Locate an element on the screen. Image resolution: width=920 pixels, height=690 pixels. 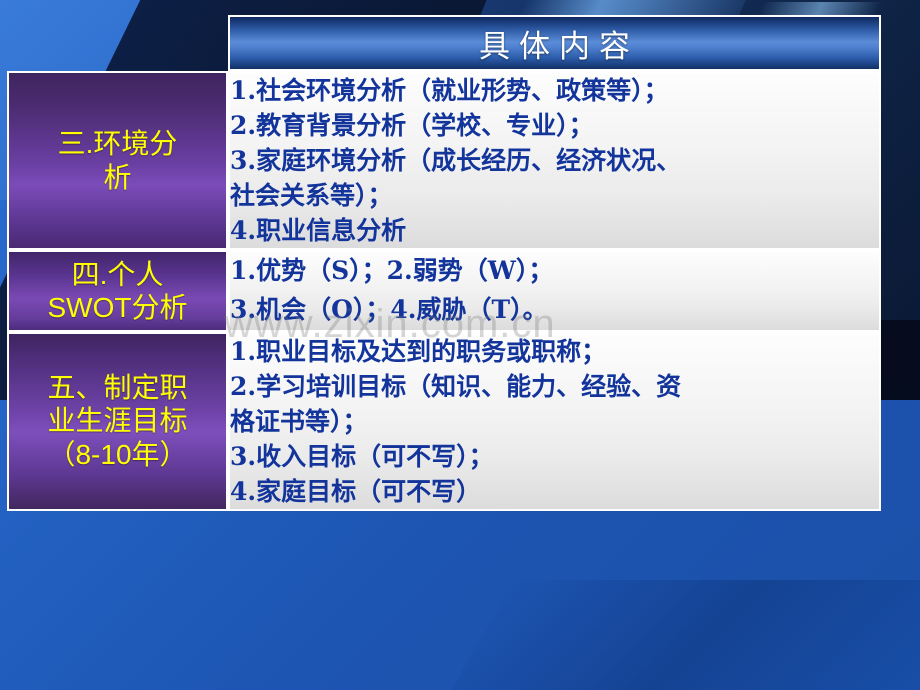
row-label-environment-analysis: 三.环境分 析 is located at coordinates (117, 160).